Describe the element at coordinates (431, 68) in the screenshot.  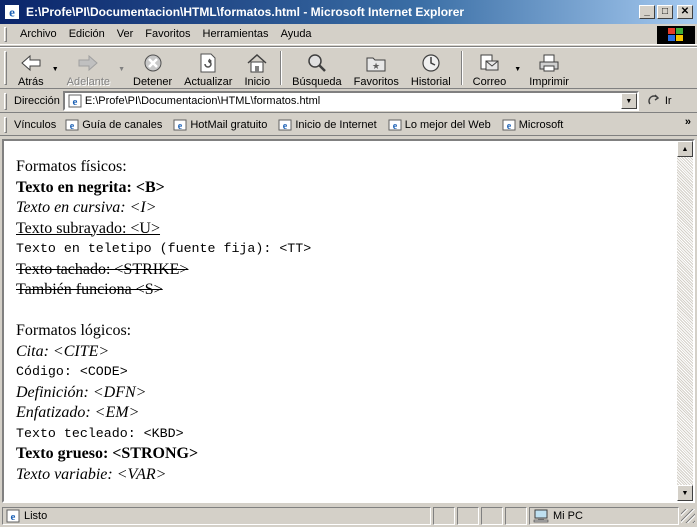
I see `history-button: Historial` at that location.